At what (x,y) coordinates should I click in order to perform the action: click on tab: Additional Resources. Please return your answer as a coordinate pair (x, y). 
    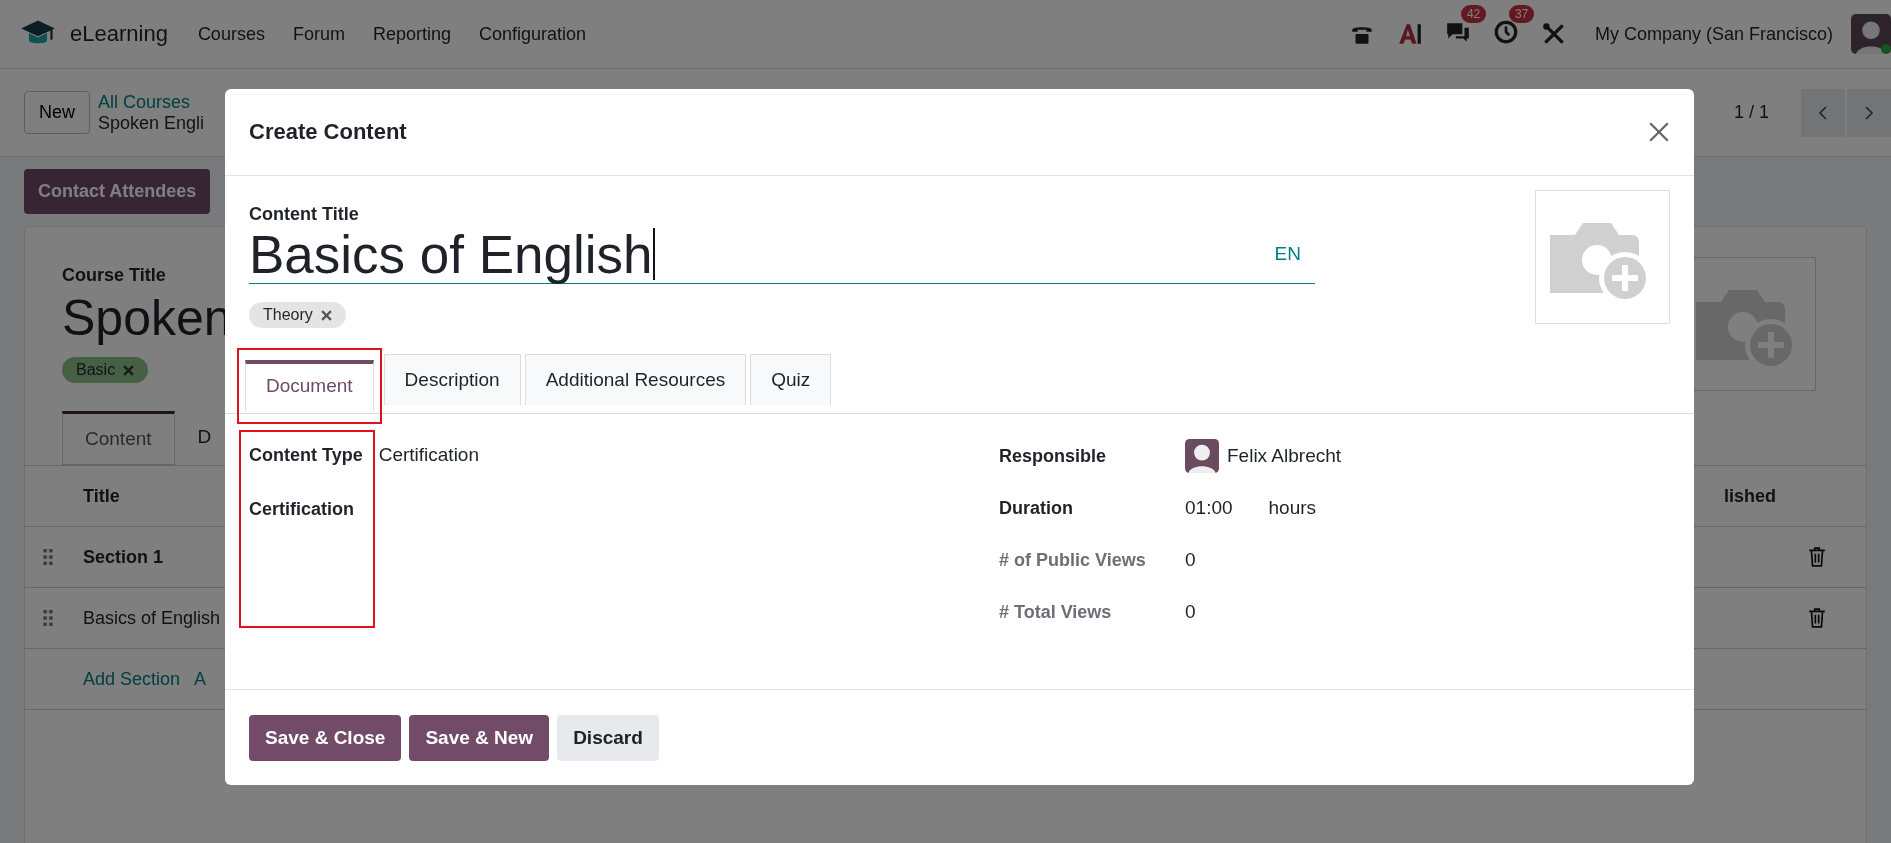
    Looking at the image, I should click on (635, 379).